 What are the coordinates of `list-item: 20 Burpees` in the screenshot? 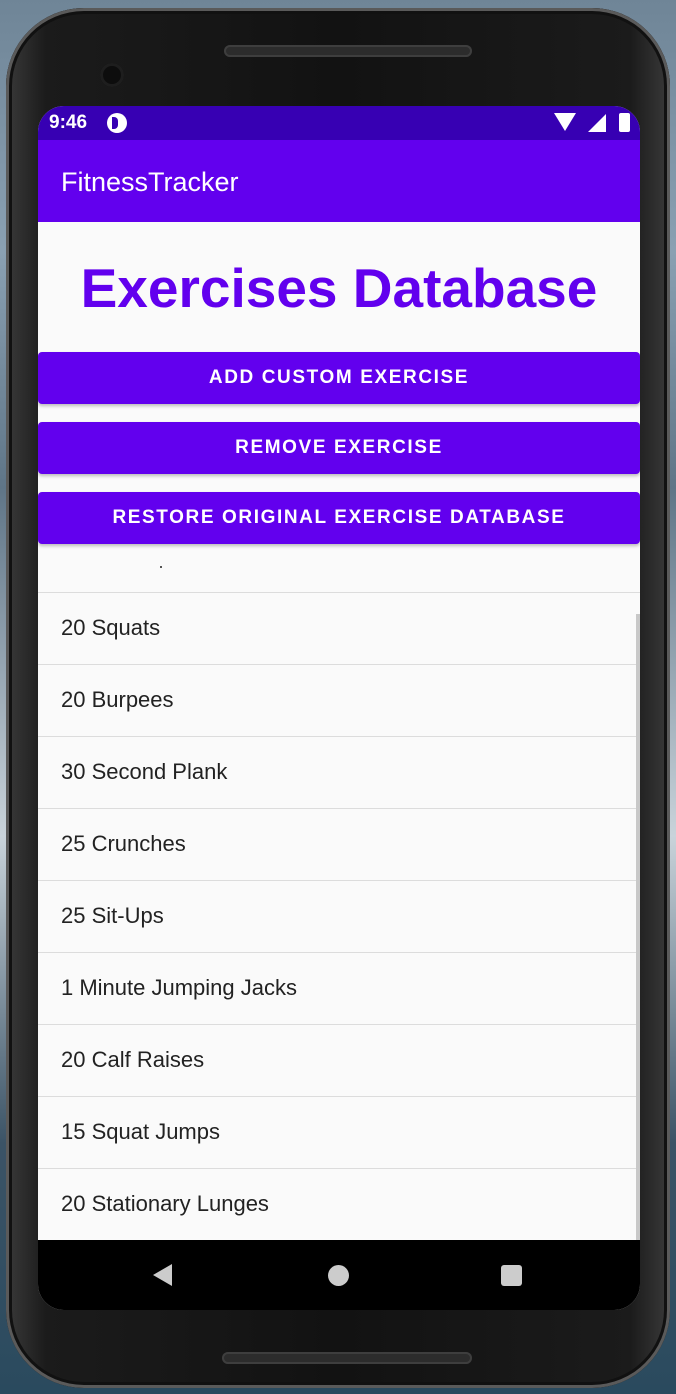 It's located at (339, 701).